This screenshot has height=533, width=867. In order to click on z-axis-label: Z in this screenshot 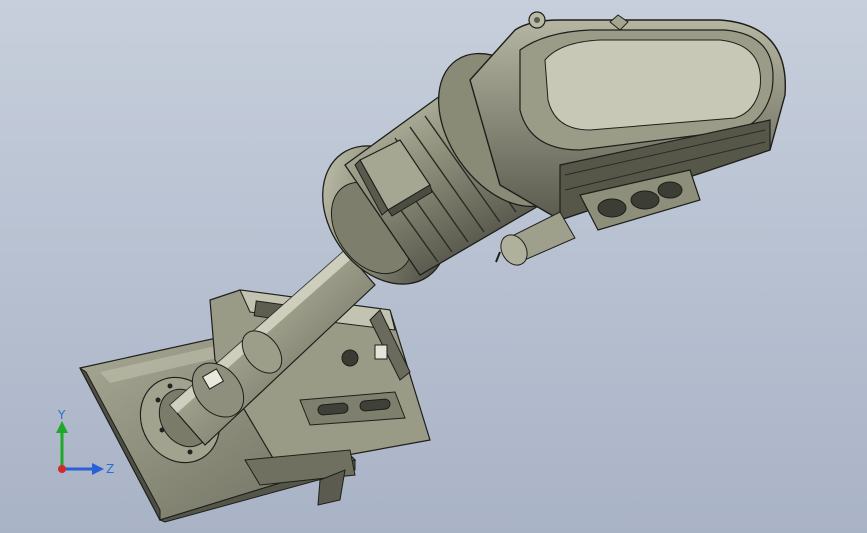, I will do `click(110, 469)`.